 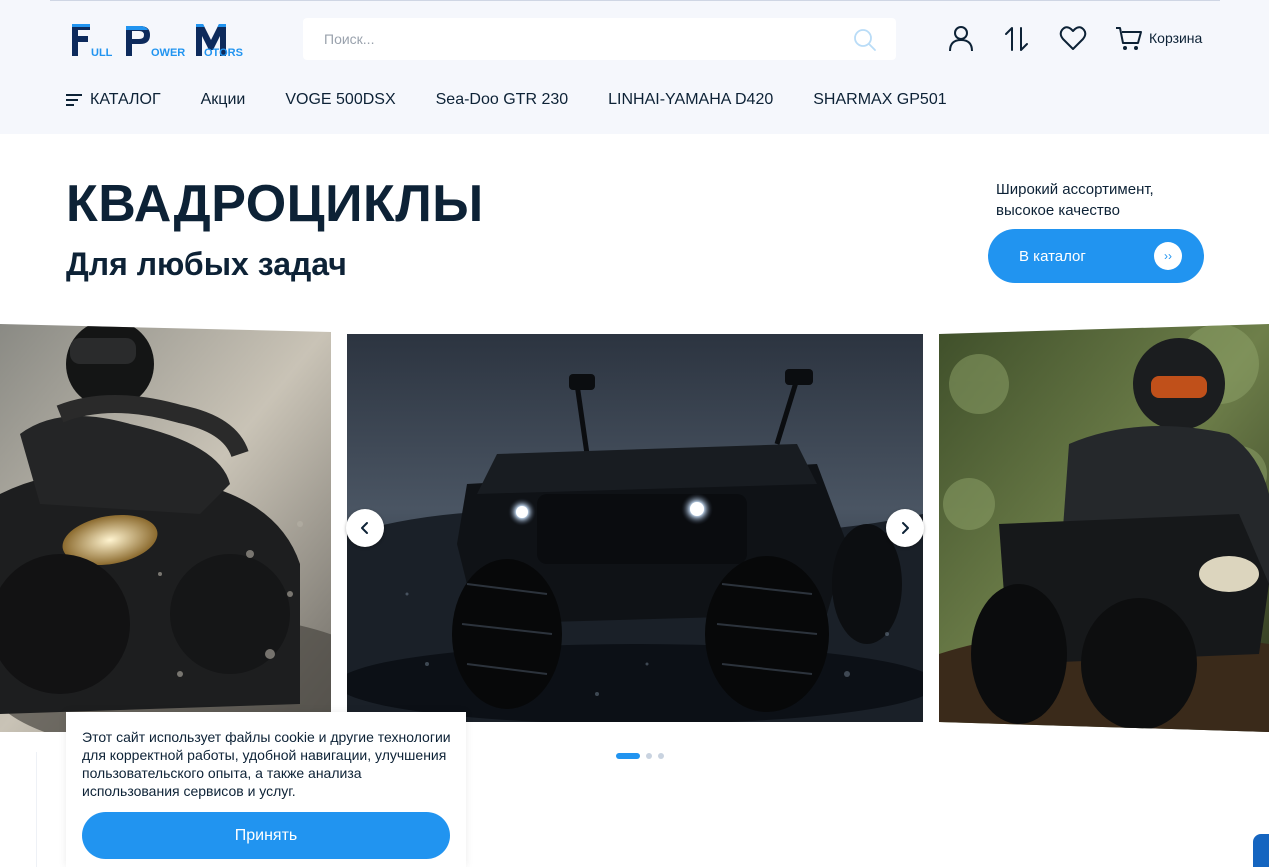 What do you see at coordinates (1168, 256) in the screenshot?
I see `double-chevron-right-icon: ››` at bounding box center [1168, 256].